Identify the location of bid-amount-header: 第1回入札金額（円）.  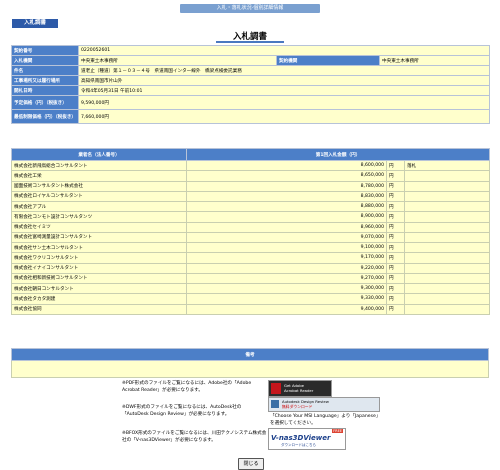
(338, 154).